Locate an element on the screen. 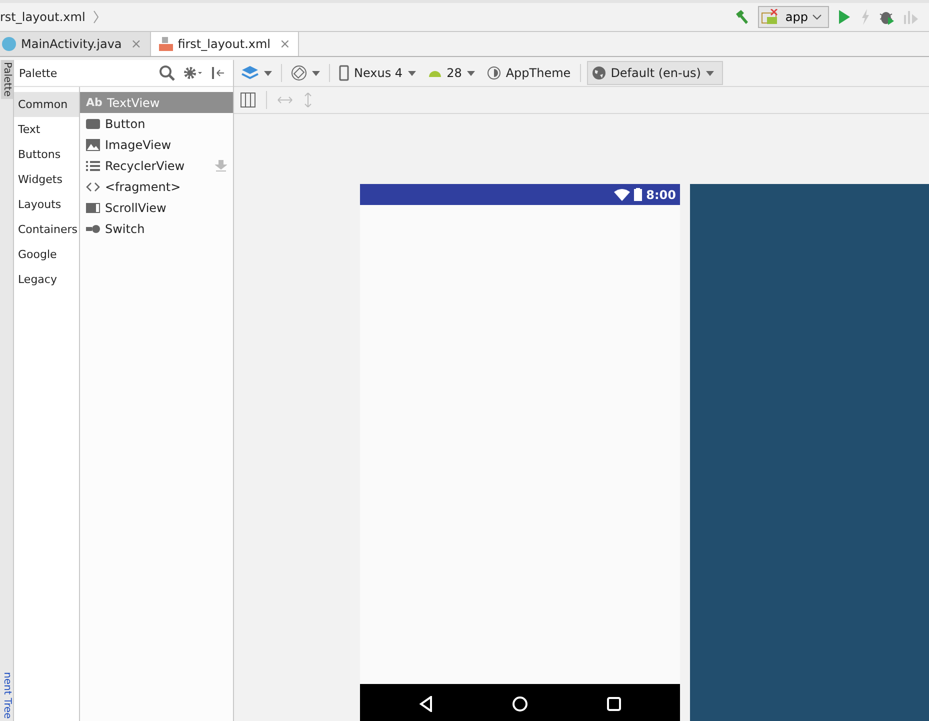 The width and height of the screenshot is (929, 721). palette-item: <fragment> is located at coordinates (156, 186).